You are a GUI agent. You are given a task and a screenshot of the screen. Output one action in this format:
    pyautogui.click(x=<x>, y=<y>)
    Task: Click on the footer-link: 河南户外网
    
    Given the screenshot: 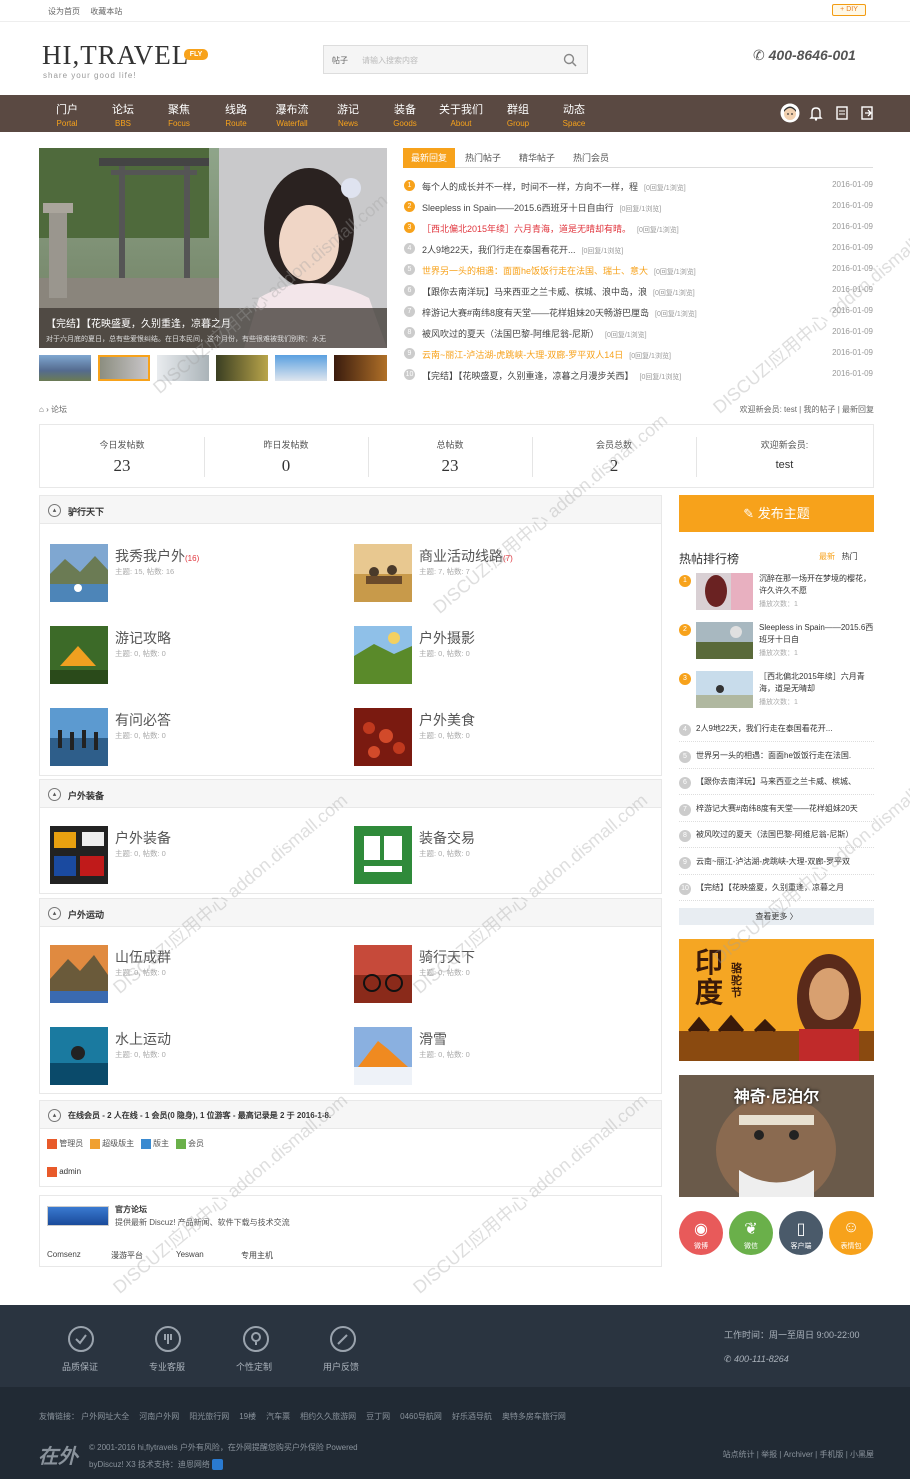 What is the action you would take?
    pyautogui.click(x=159, y=1416)
    